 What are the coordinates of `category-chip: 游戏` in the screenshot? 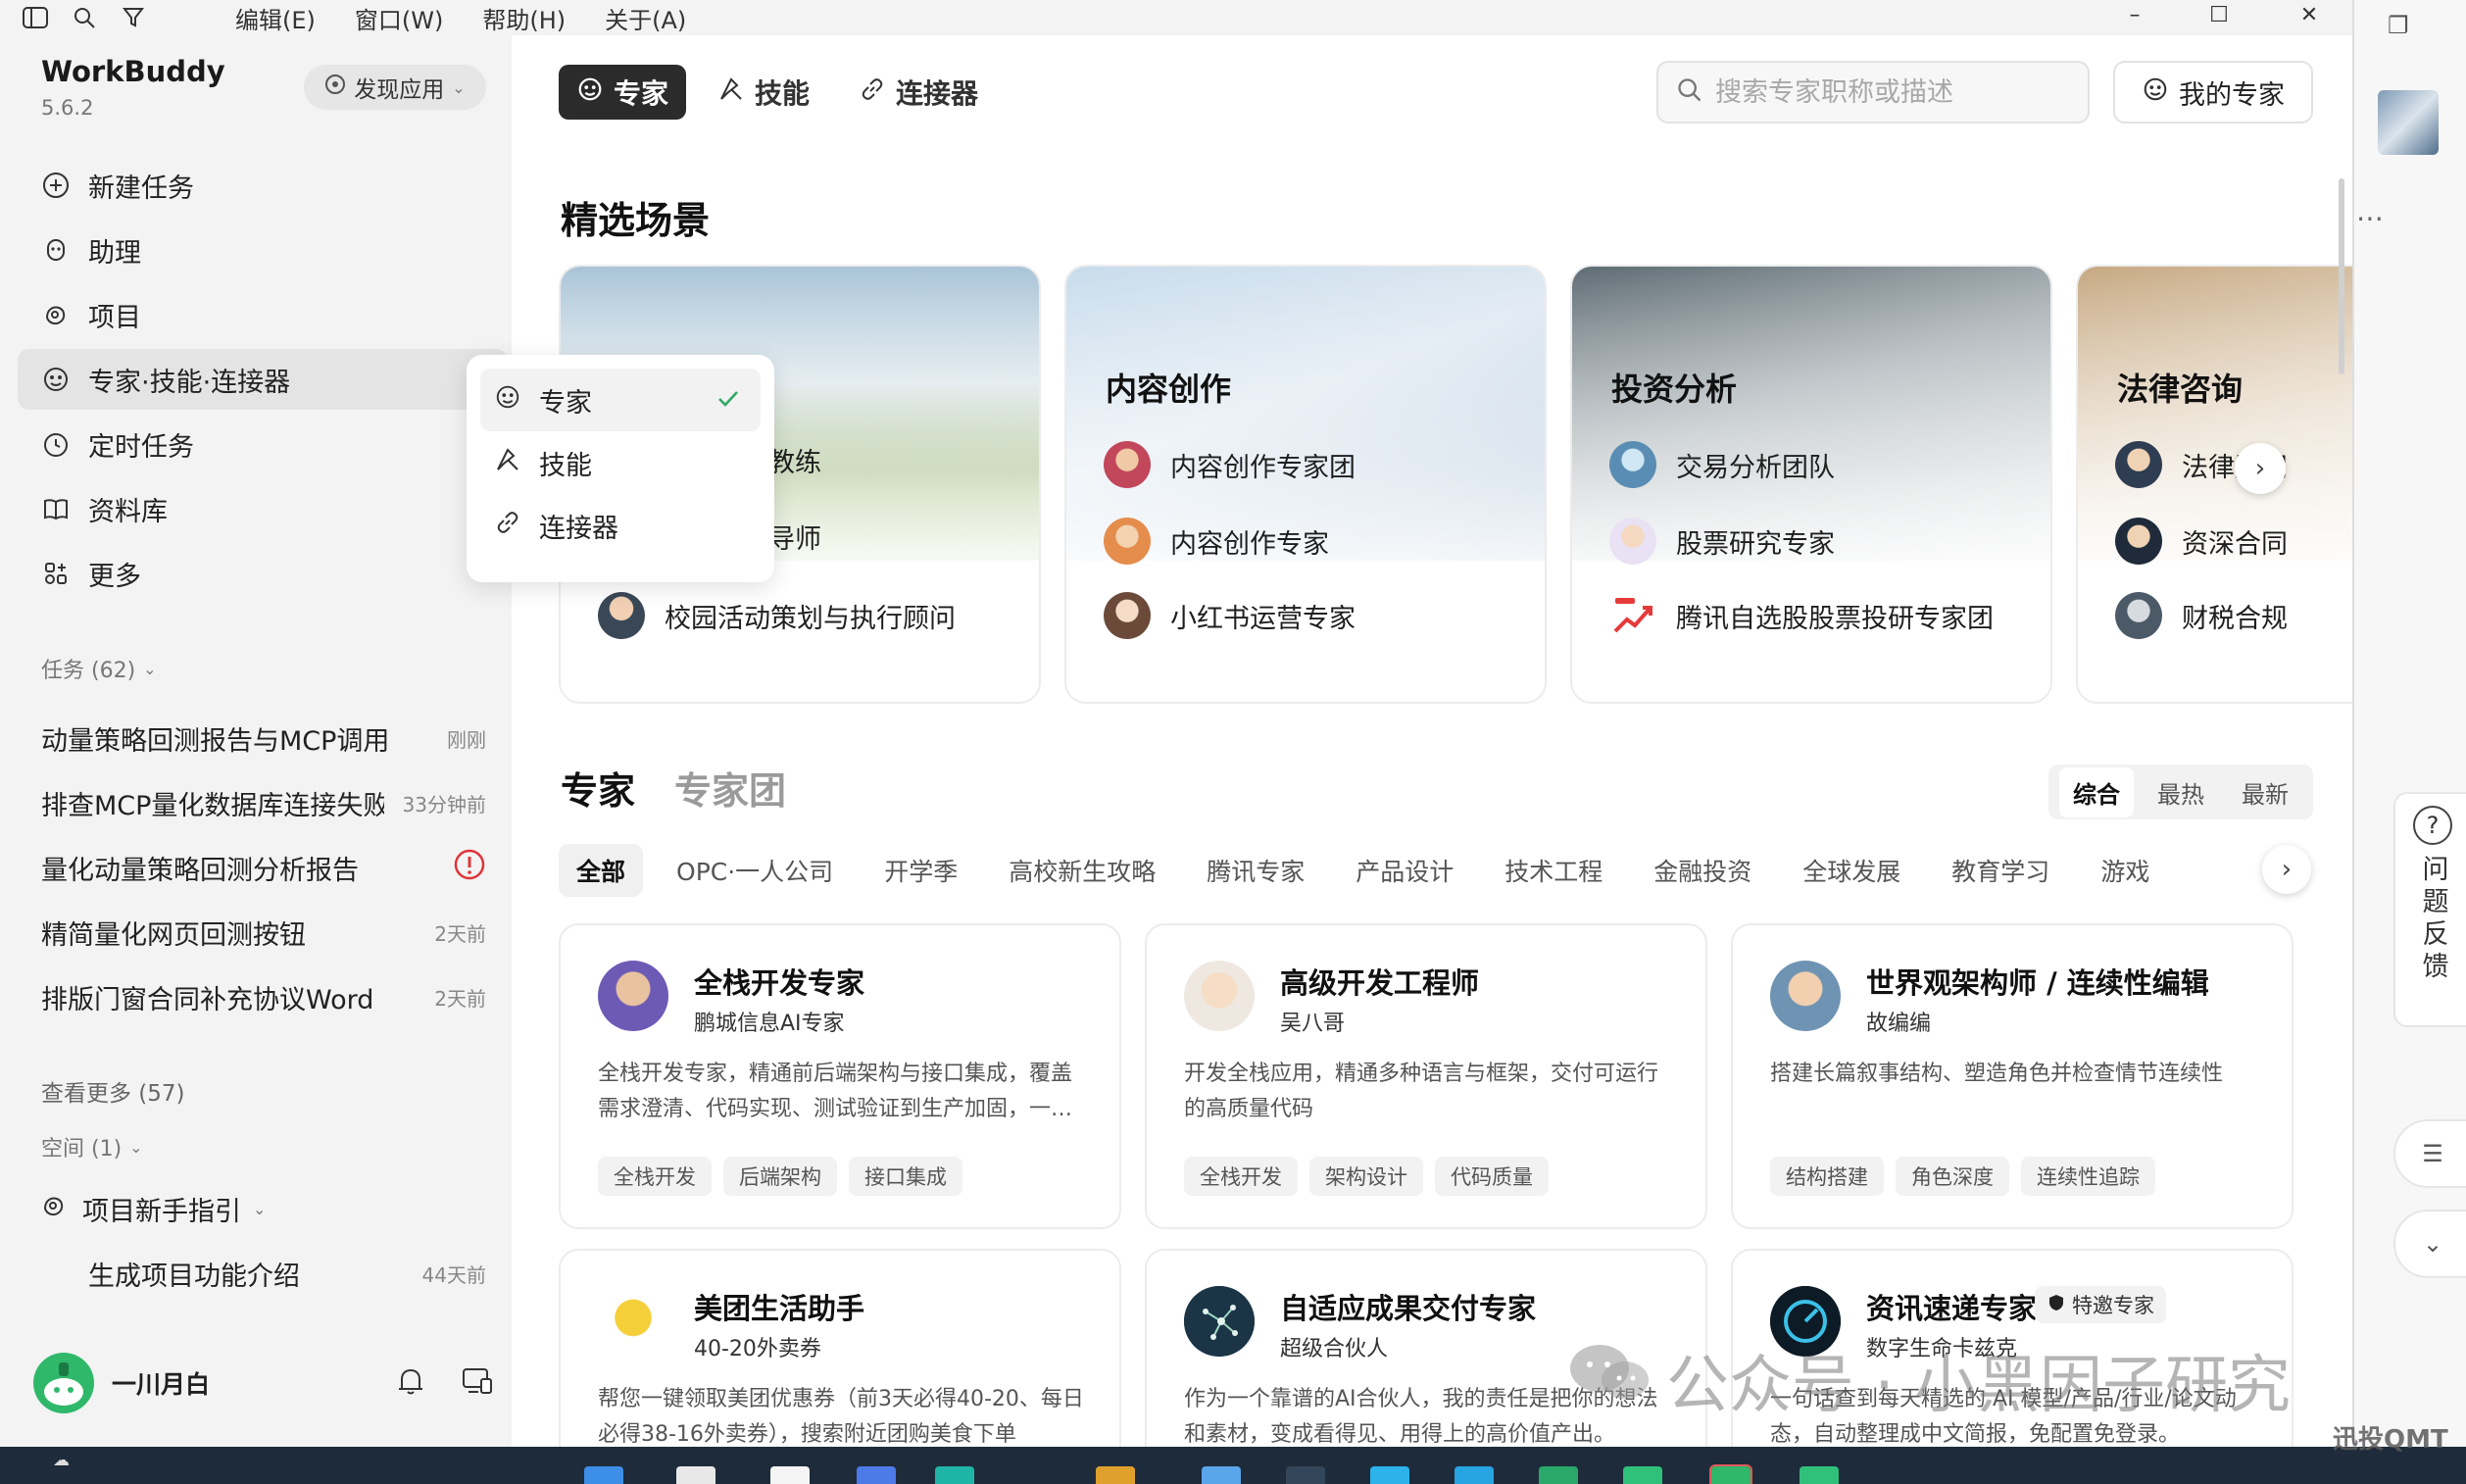 It's located at (2125, 871).